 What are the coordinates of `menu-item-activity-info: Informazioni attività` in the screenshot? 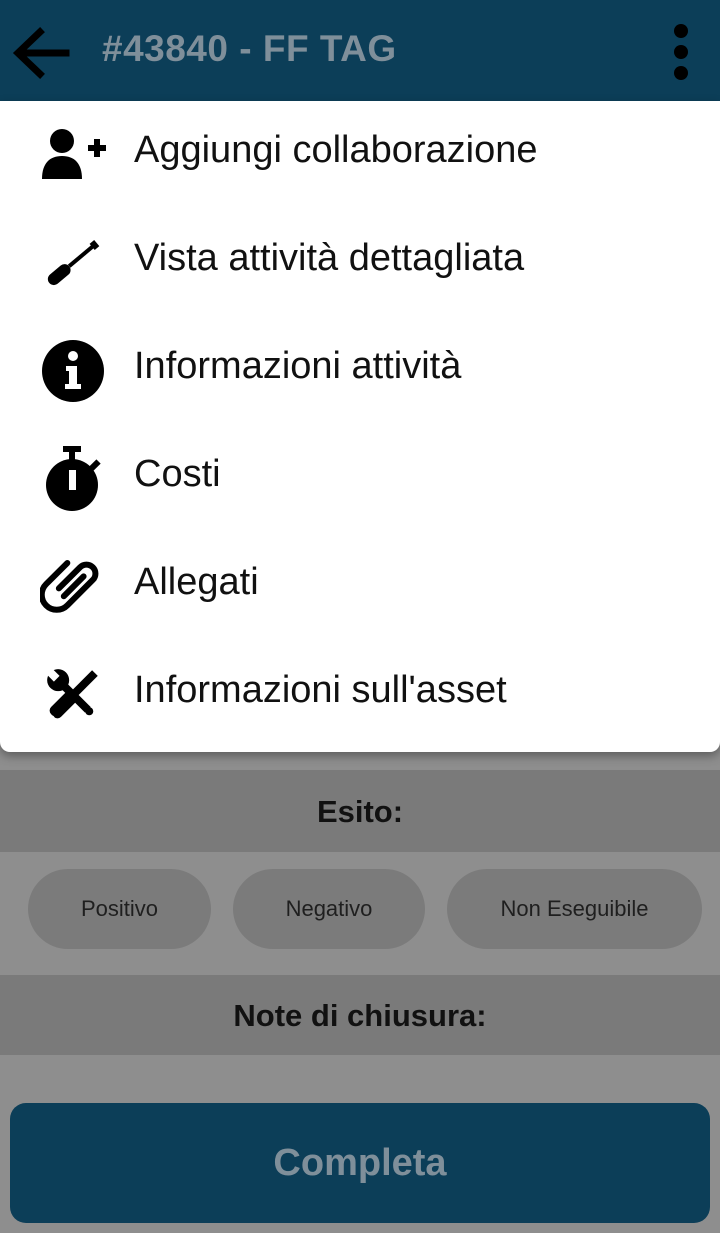 It's located at (360, 371).